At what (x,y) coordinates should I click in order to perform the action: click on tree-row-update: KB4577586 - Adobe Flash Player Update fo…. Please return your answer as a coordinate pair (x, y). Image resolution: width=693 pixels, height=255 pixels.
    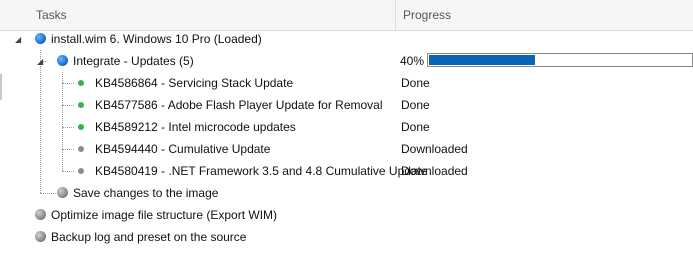
    Looking at the image, I should click on (346, 105).